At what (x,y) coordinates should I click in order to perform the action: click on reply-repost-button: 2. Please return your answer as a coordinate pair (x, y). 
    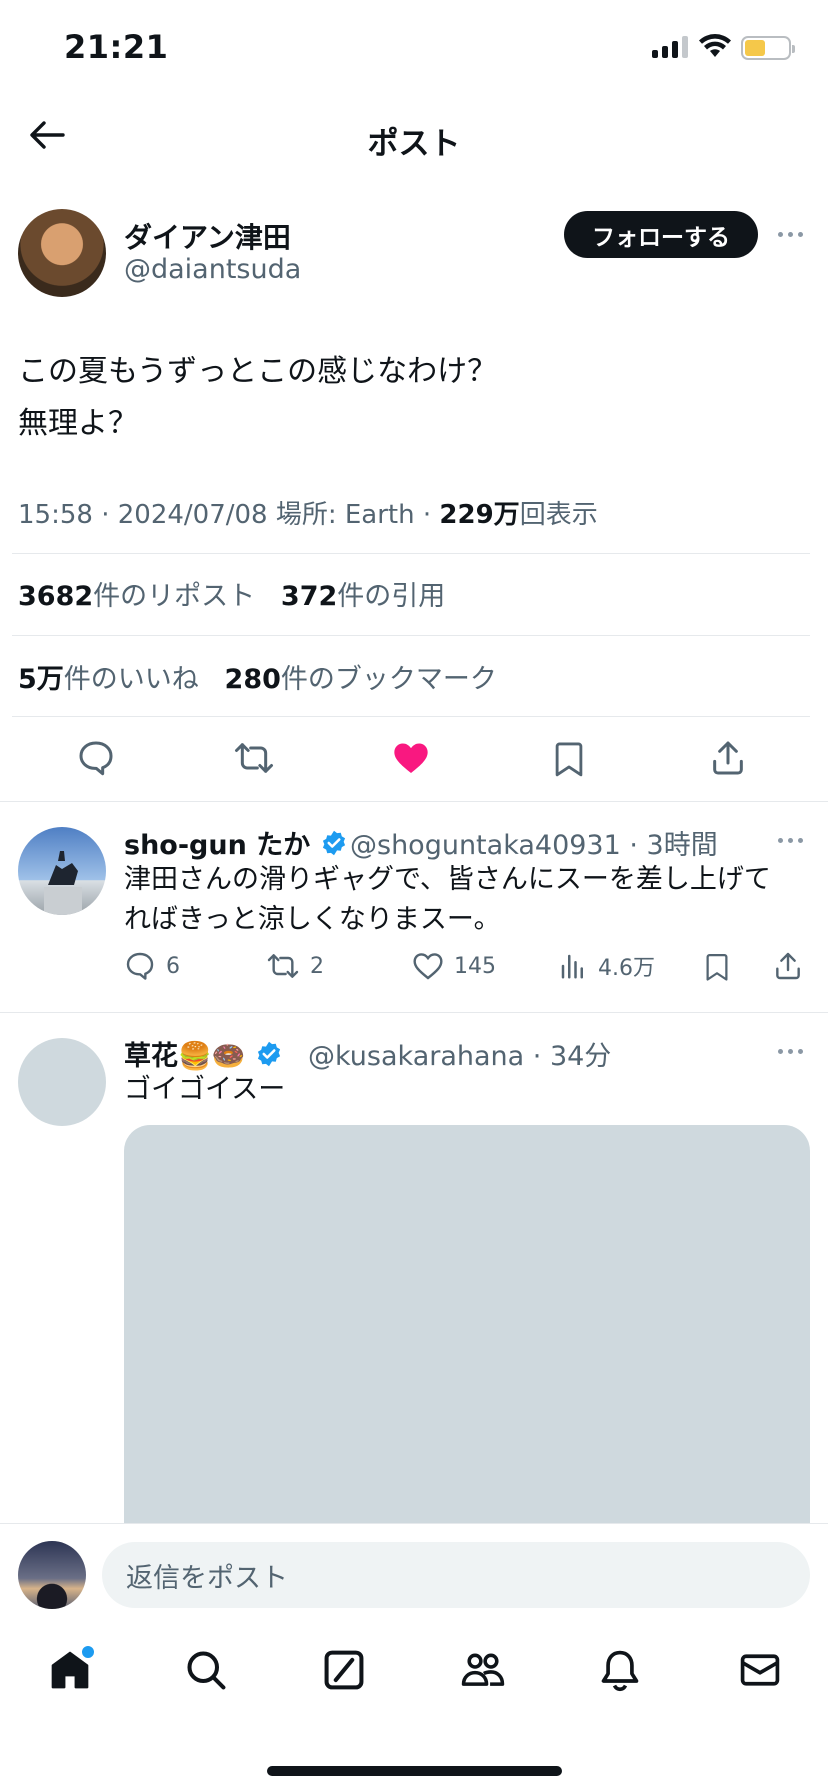
    Looking at the image, I should click on (295, 966).